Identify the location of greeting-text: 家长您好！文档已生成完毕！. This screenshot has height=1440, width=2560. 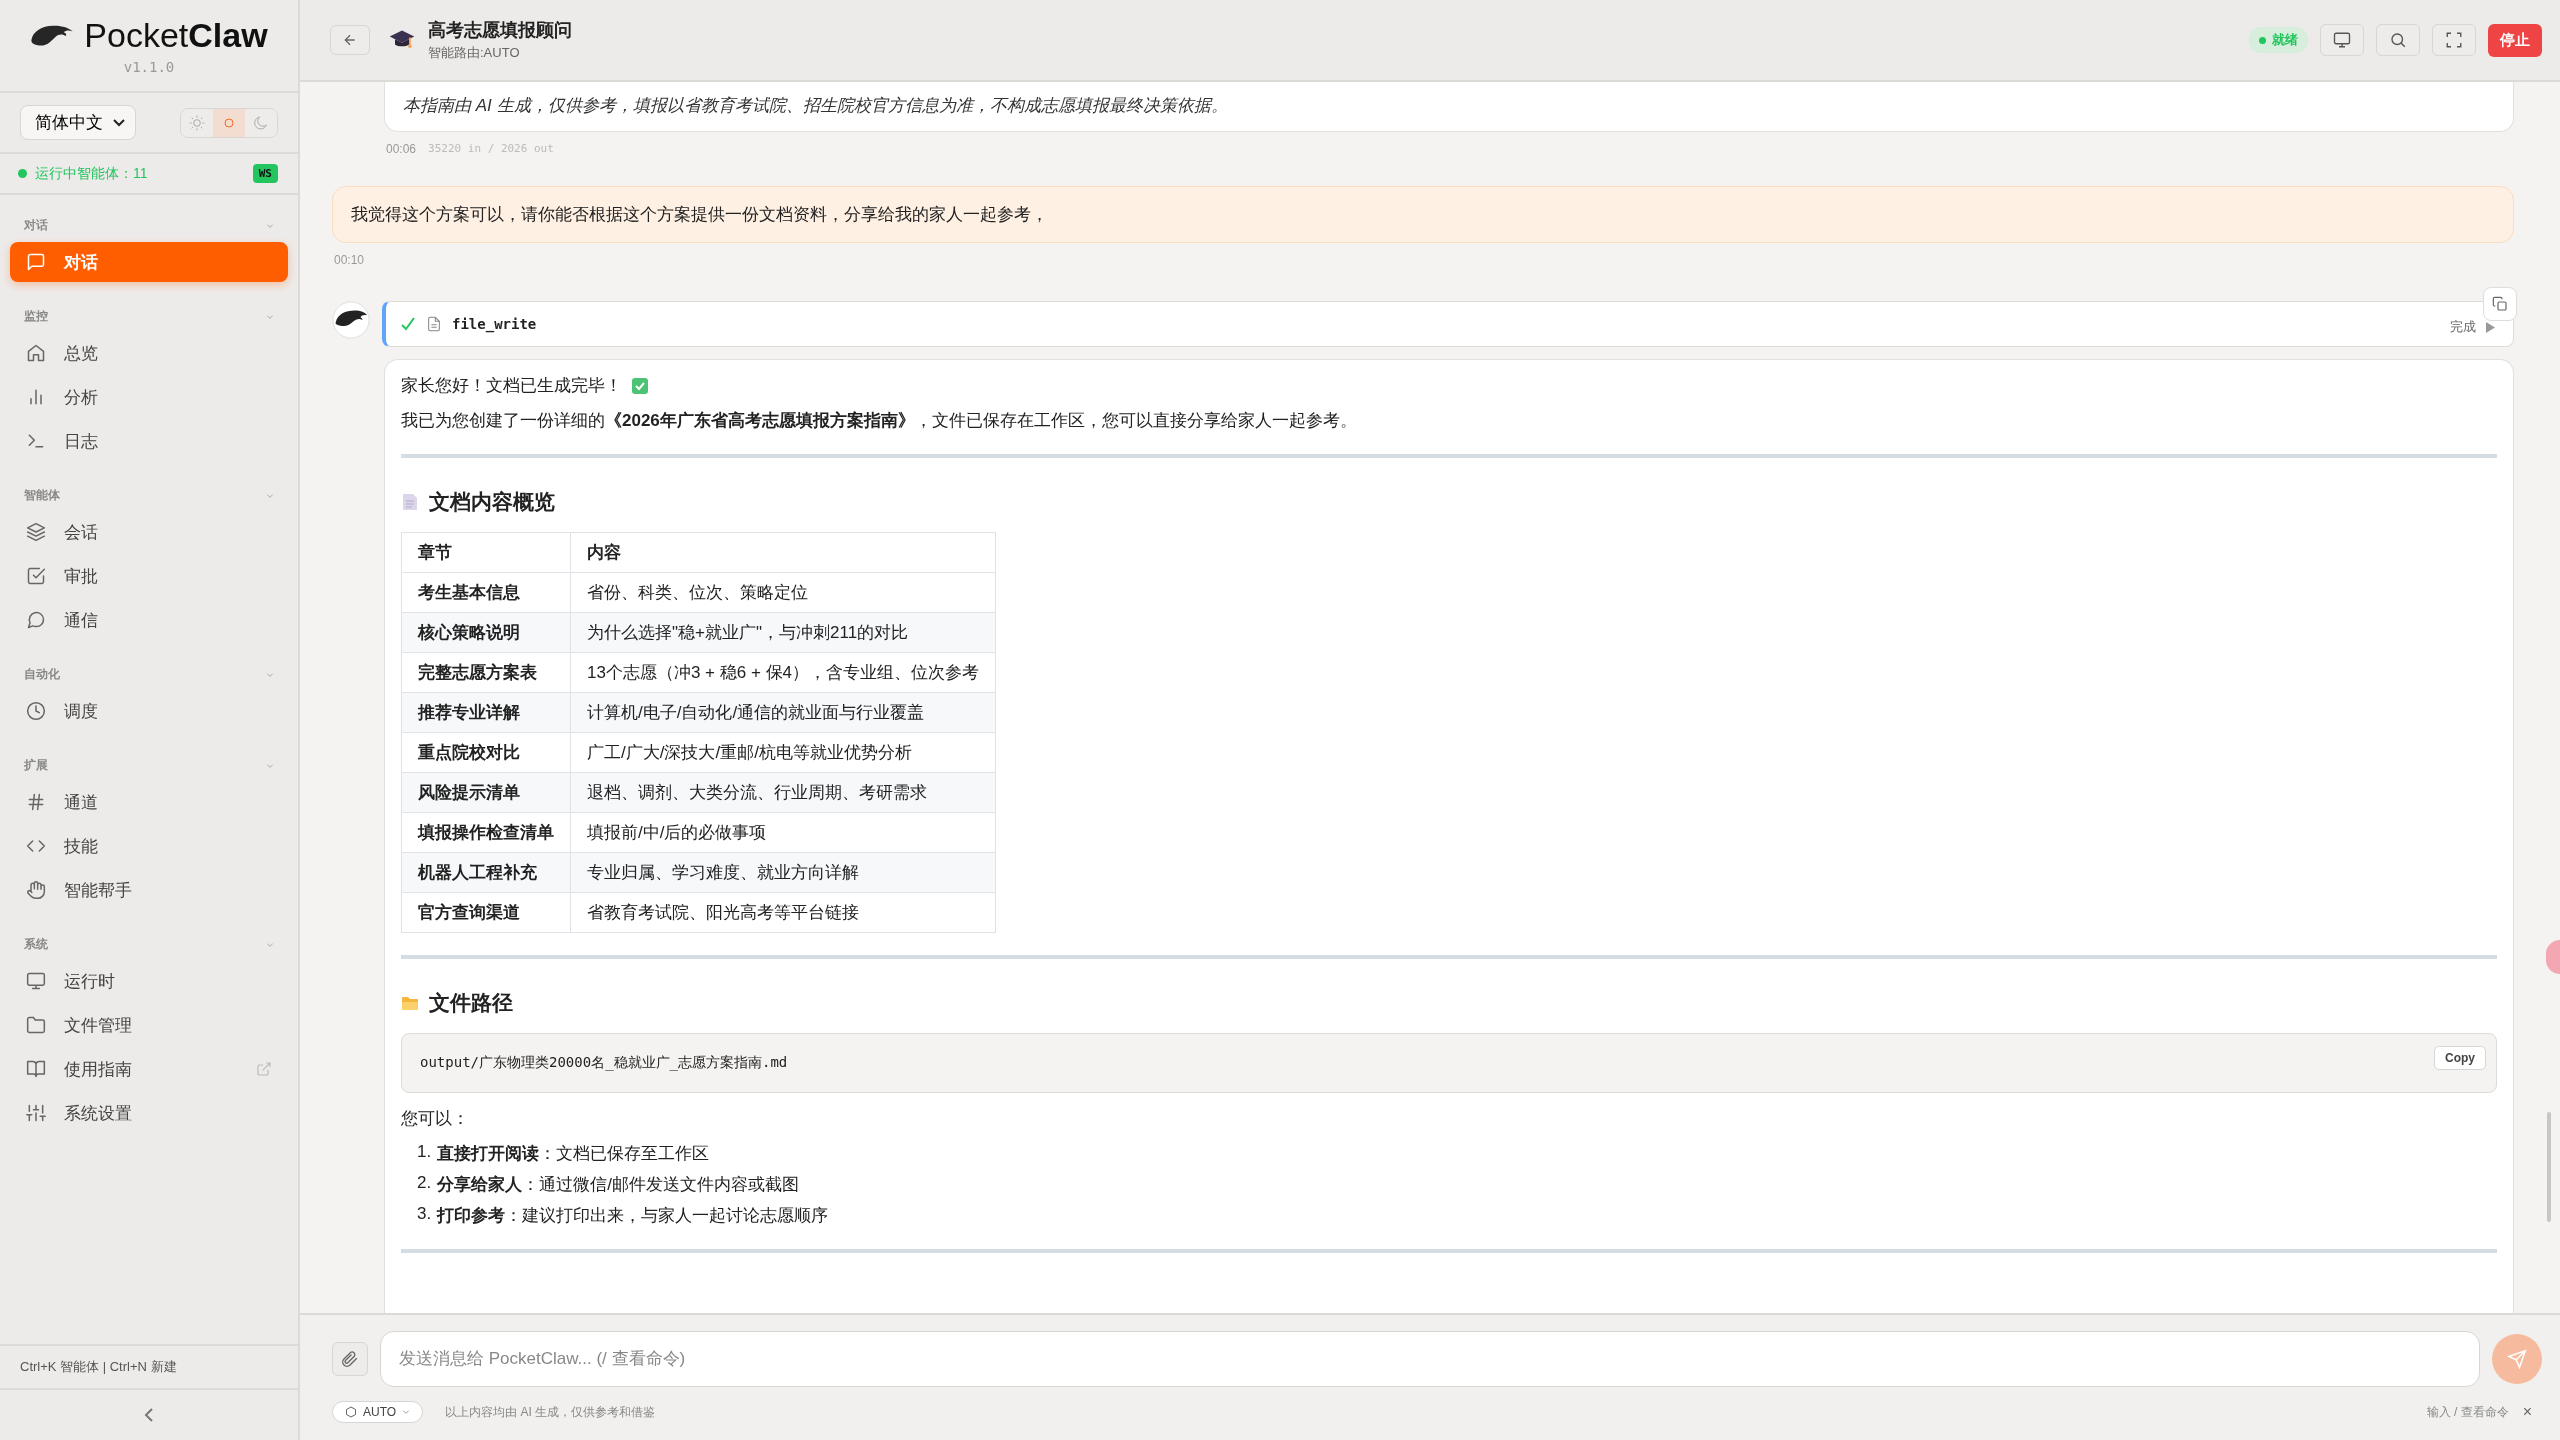
(511, 386).